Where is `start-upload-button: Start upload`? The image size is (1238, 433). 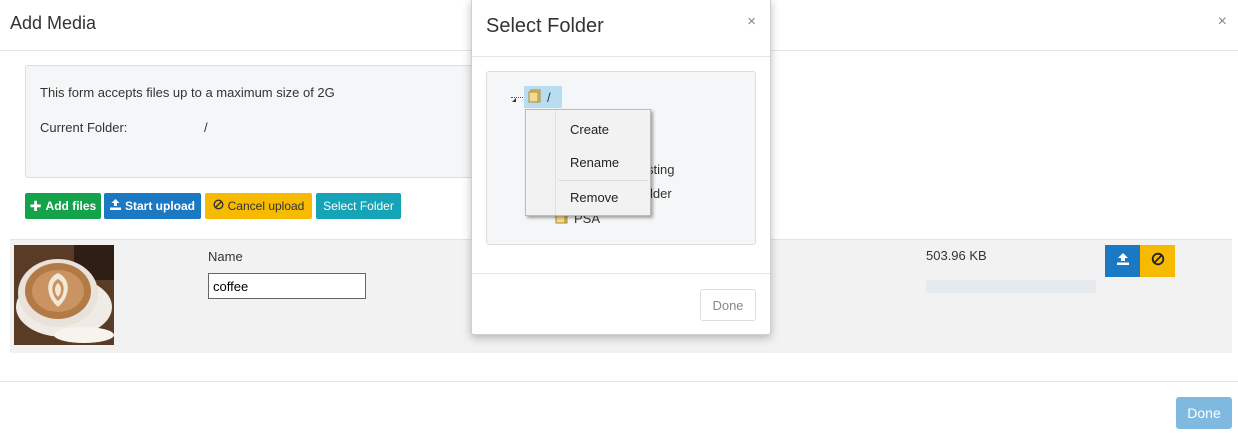 start-upload-button: Start upload is located at coordinates (152, 206).